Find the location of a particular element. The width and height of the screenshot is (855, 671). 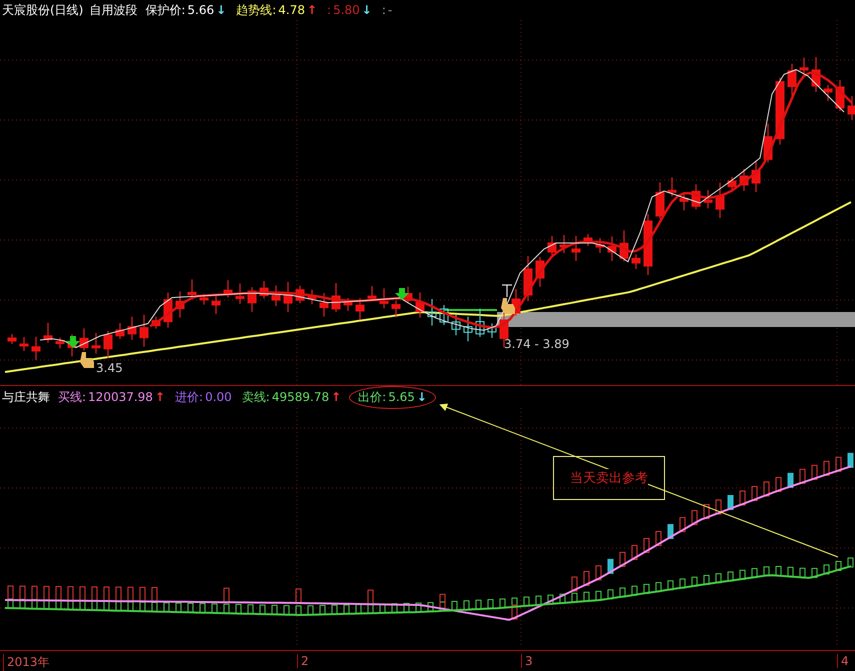

field-label: 趋势线: is located at coordinates (256, 10).